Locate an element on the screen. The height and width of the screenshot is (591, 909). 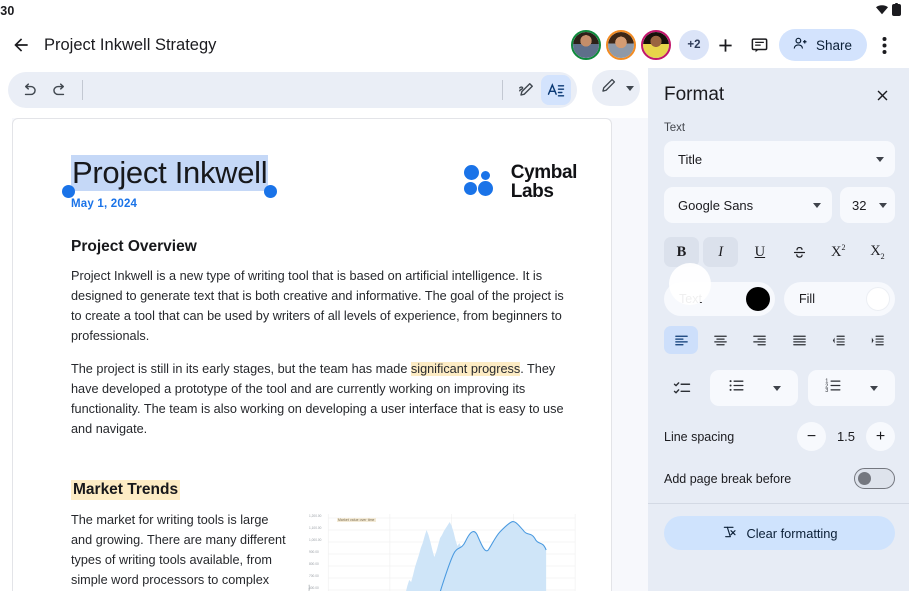
bold-glyph: B is located at coordinates (681, 251).